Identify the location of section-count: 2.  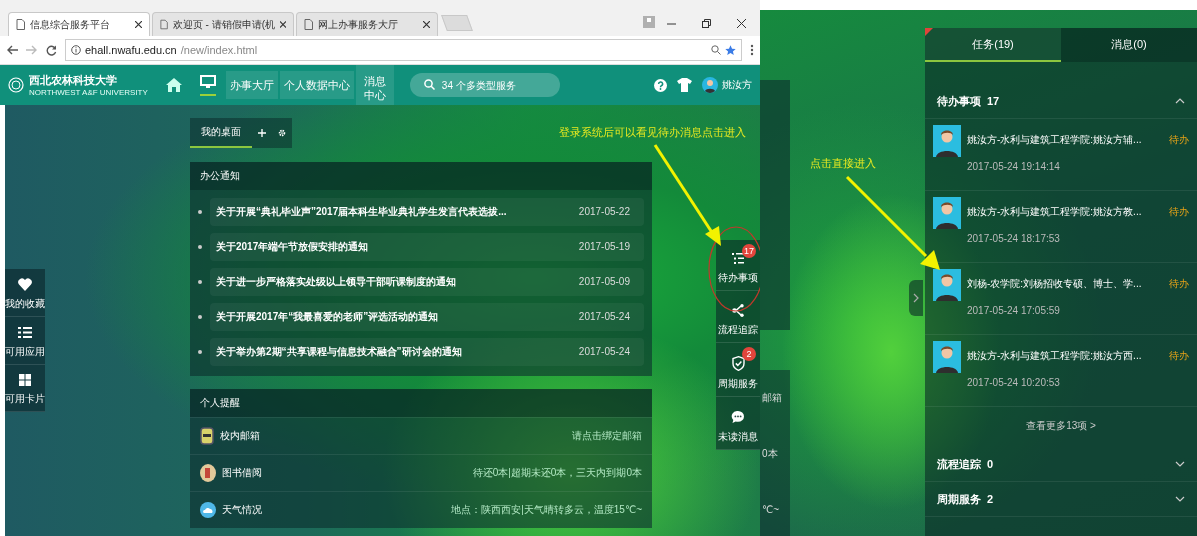
(990, 499).